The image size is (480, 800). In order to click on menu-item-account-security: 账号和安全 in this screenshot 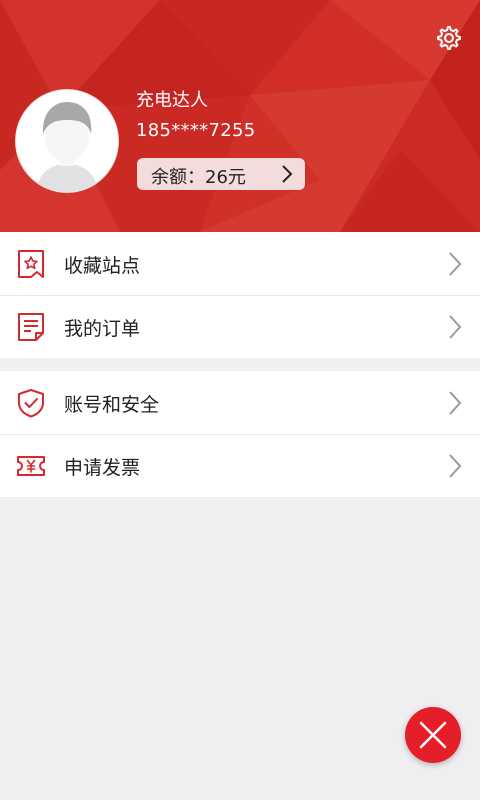, I will do `click(240, 402)`.